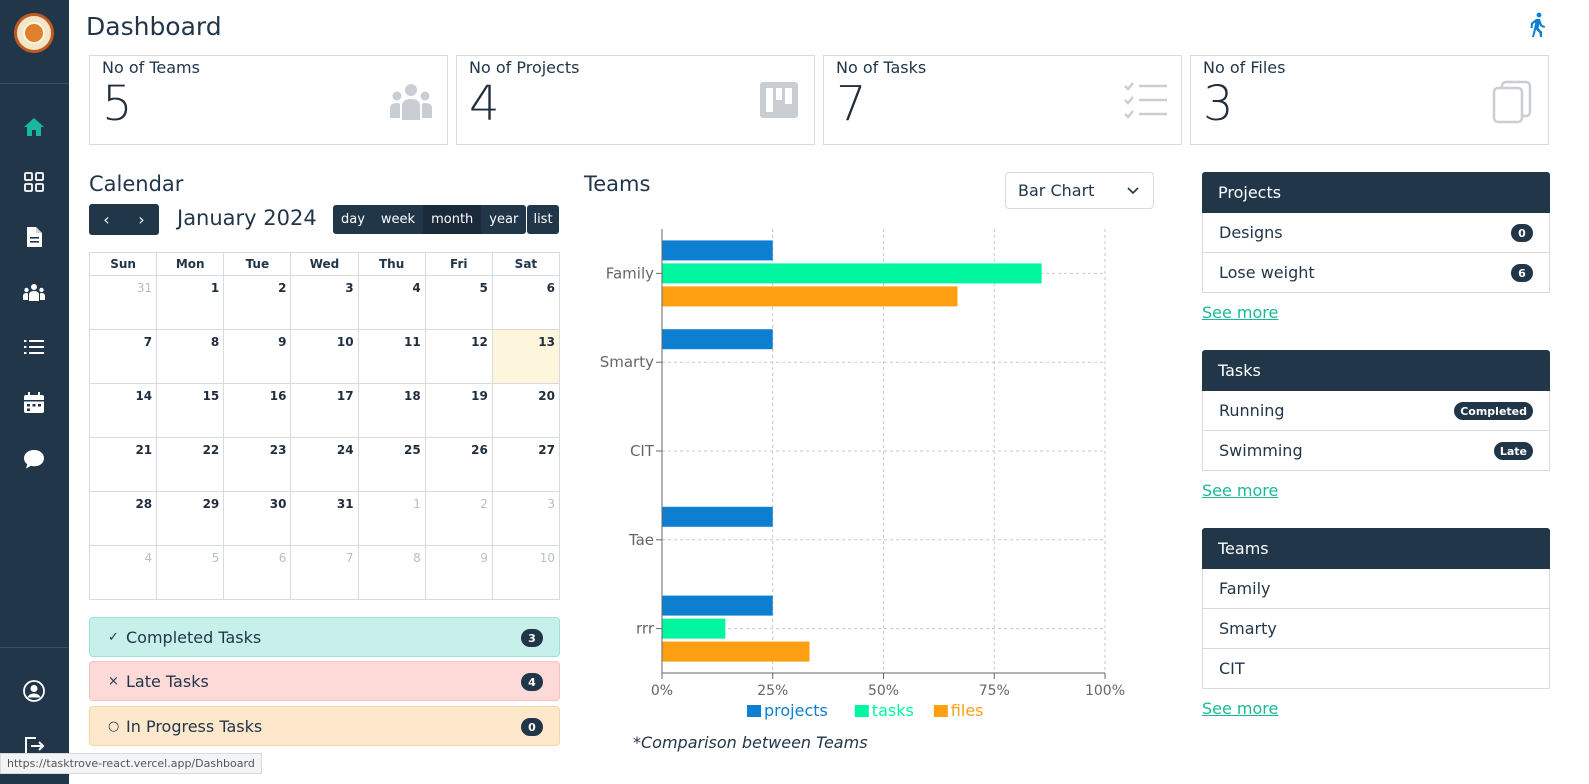  What do you see at coordinates (106, 219) in the screenshot?
I see `calendar-prev-button: ‹` at bounding box center [106, 219].